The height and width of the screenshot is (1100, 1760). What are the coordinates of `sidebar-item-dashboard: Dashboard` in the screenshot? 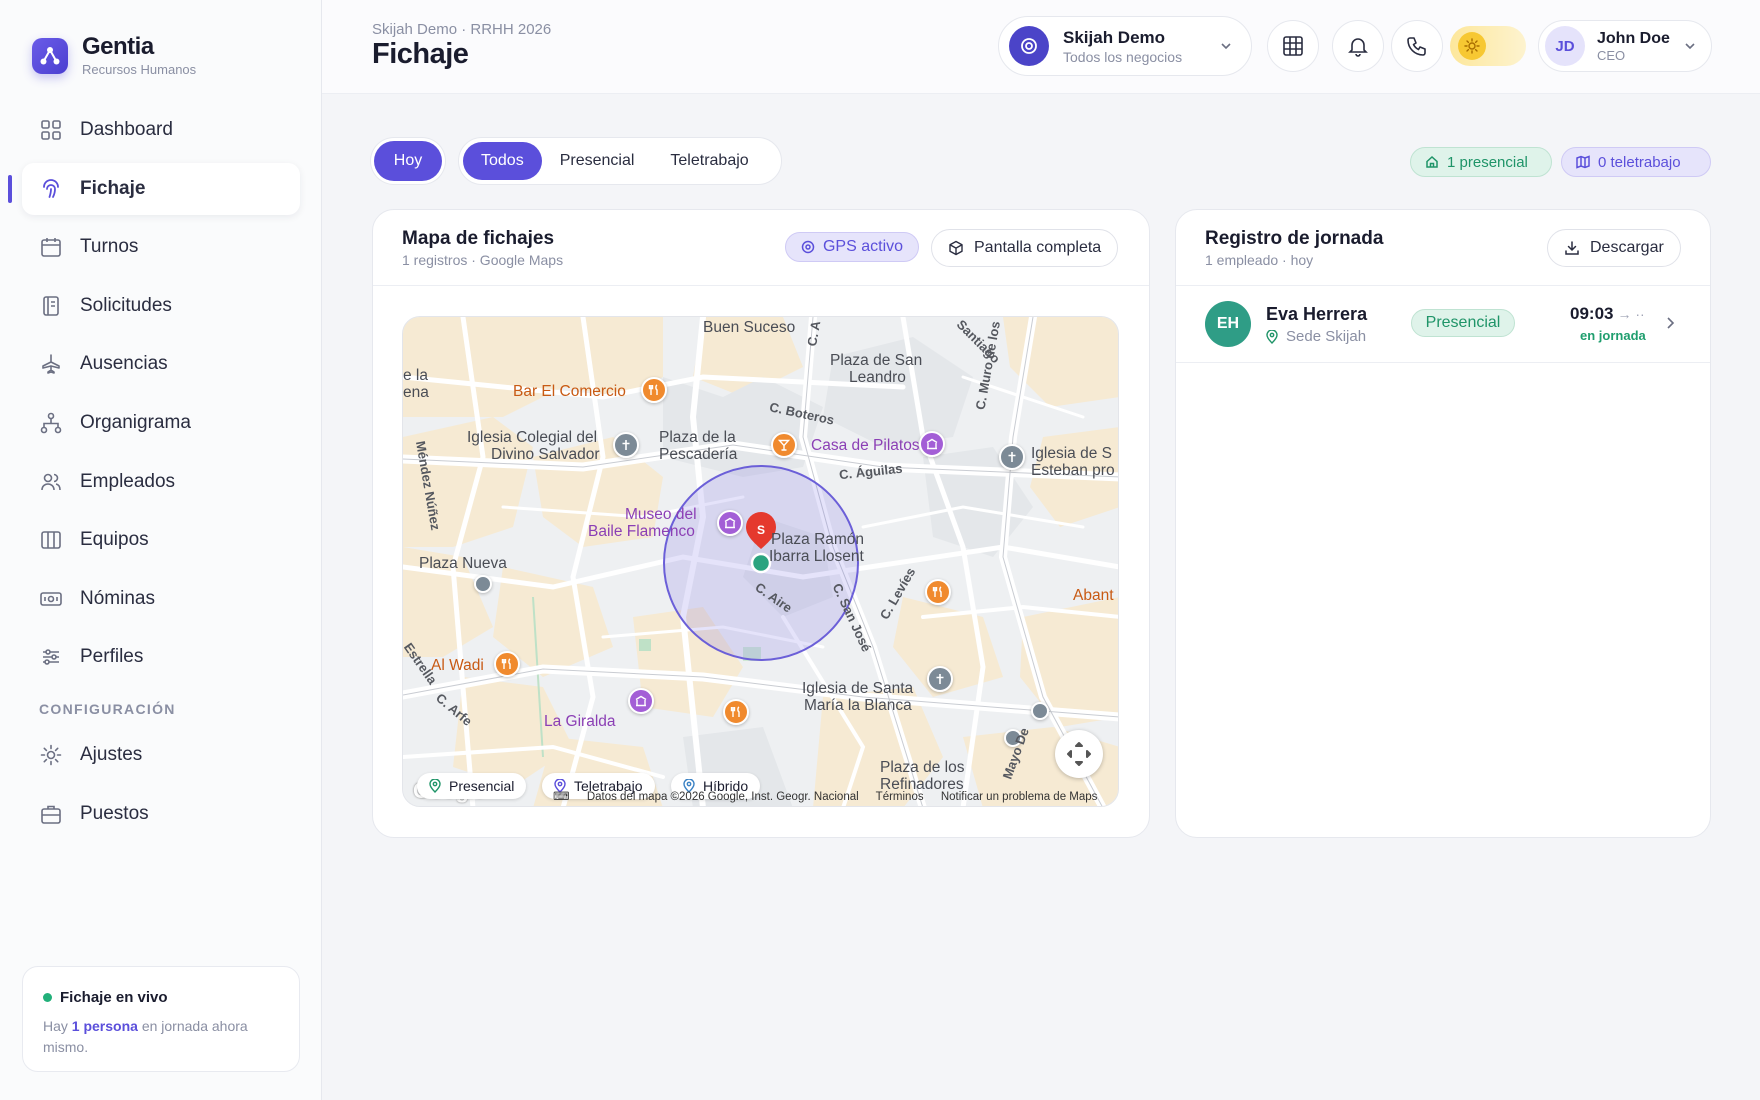 It's located at (161, 130).